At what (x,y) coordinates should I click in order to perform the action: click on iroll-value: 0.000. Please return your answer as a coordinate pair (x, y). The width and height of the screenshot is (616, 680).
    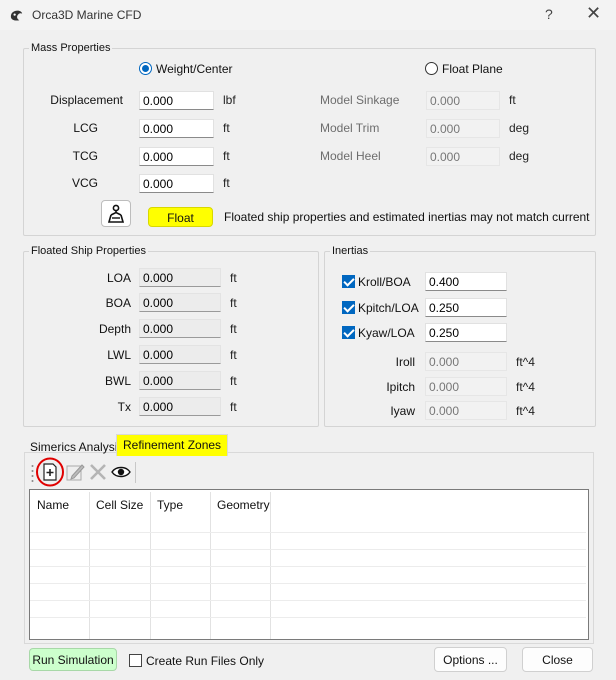
    Looking at the image, I should click on (466, 361).